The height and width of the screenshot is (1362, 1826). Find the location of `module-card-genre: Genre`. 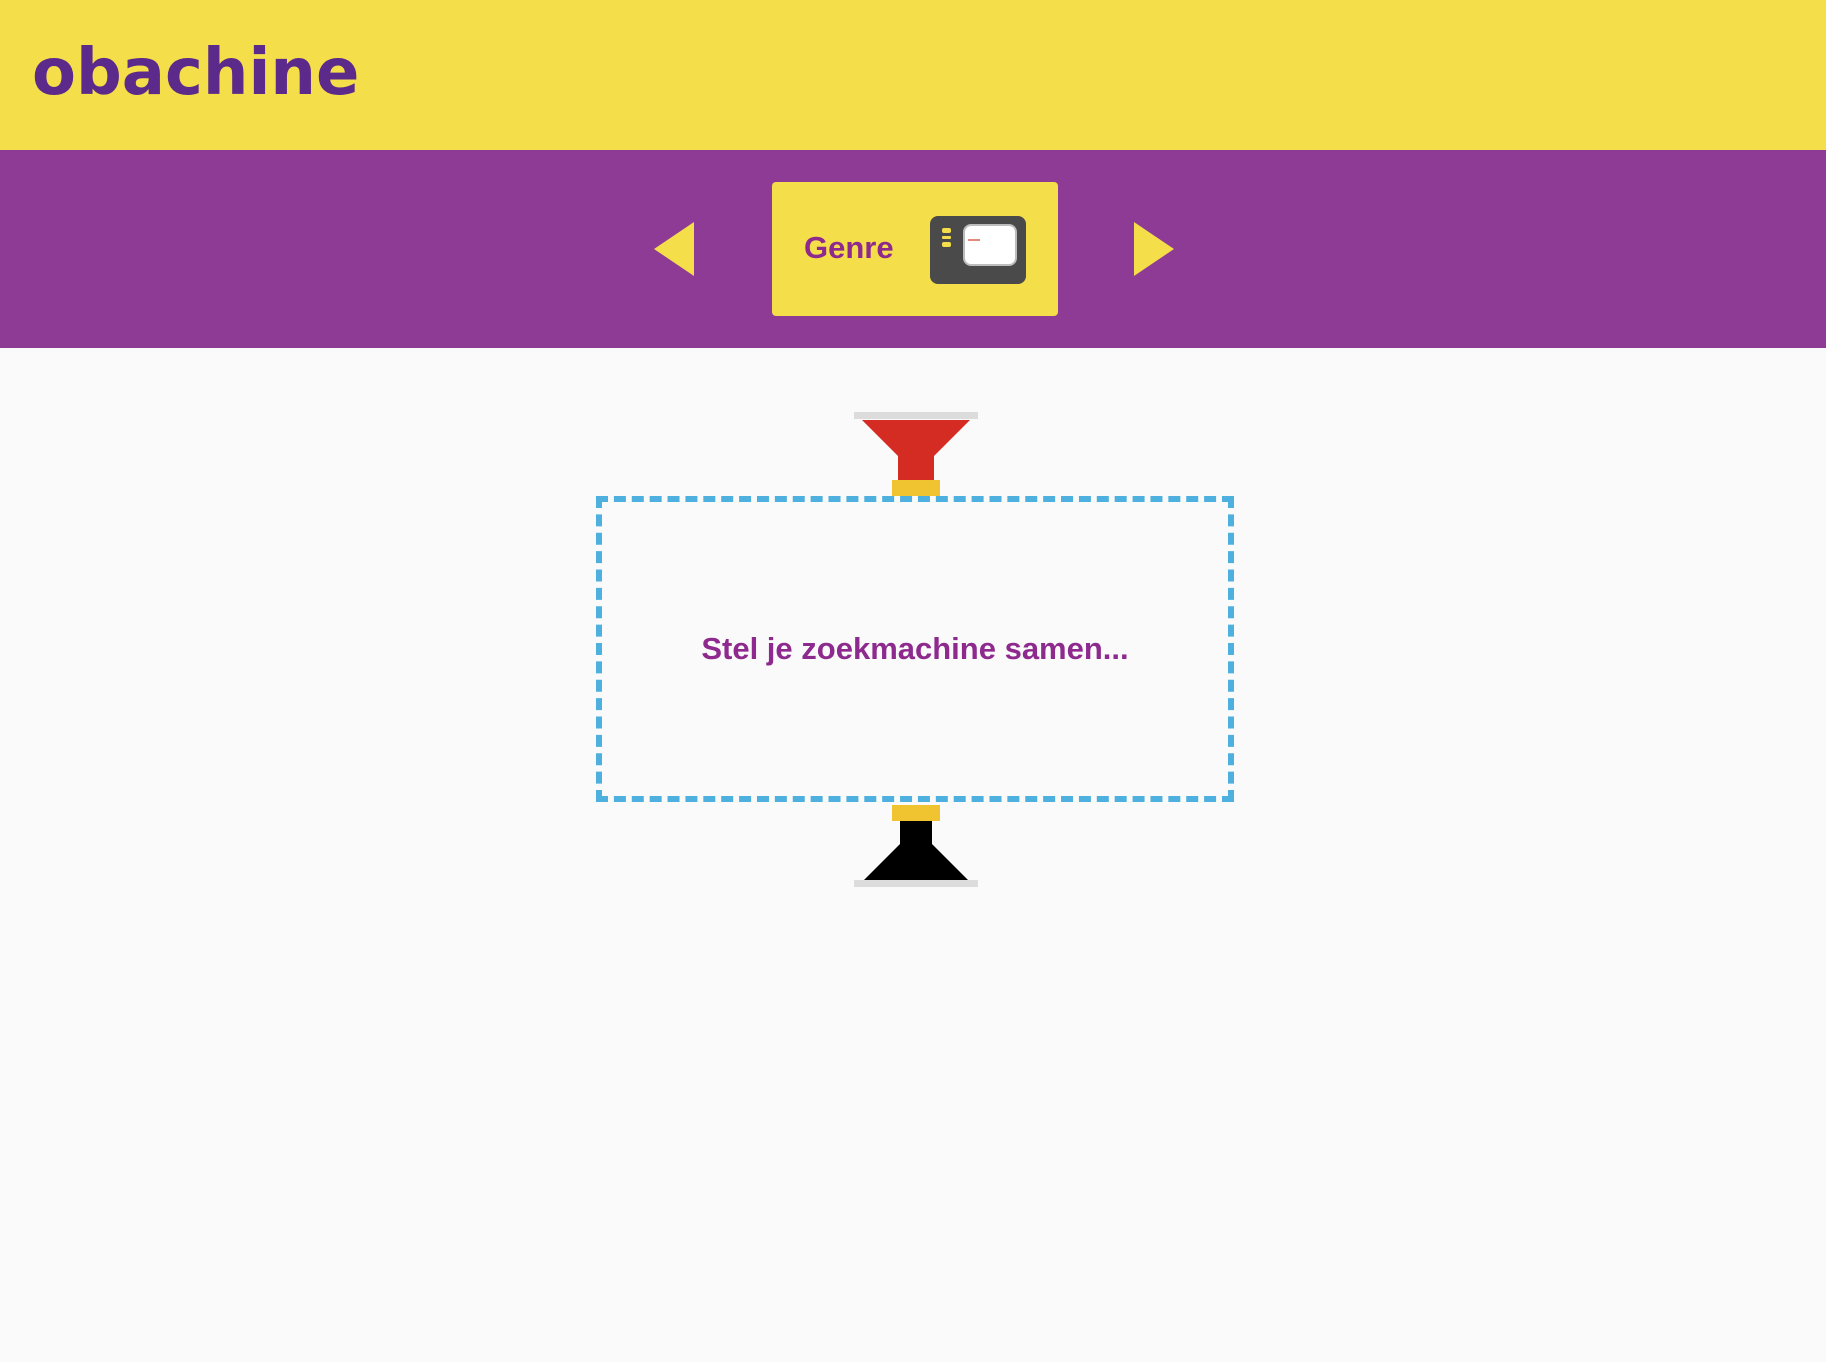

module-card-genre: Genre is located at coordinates (915, 249).